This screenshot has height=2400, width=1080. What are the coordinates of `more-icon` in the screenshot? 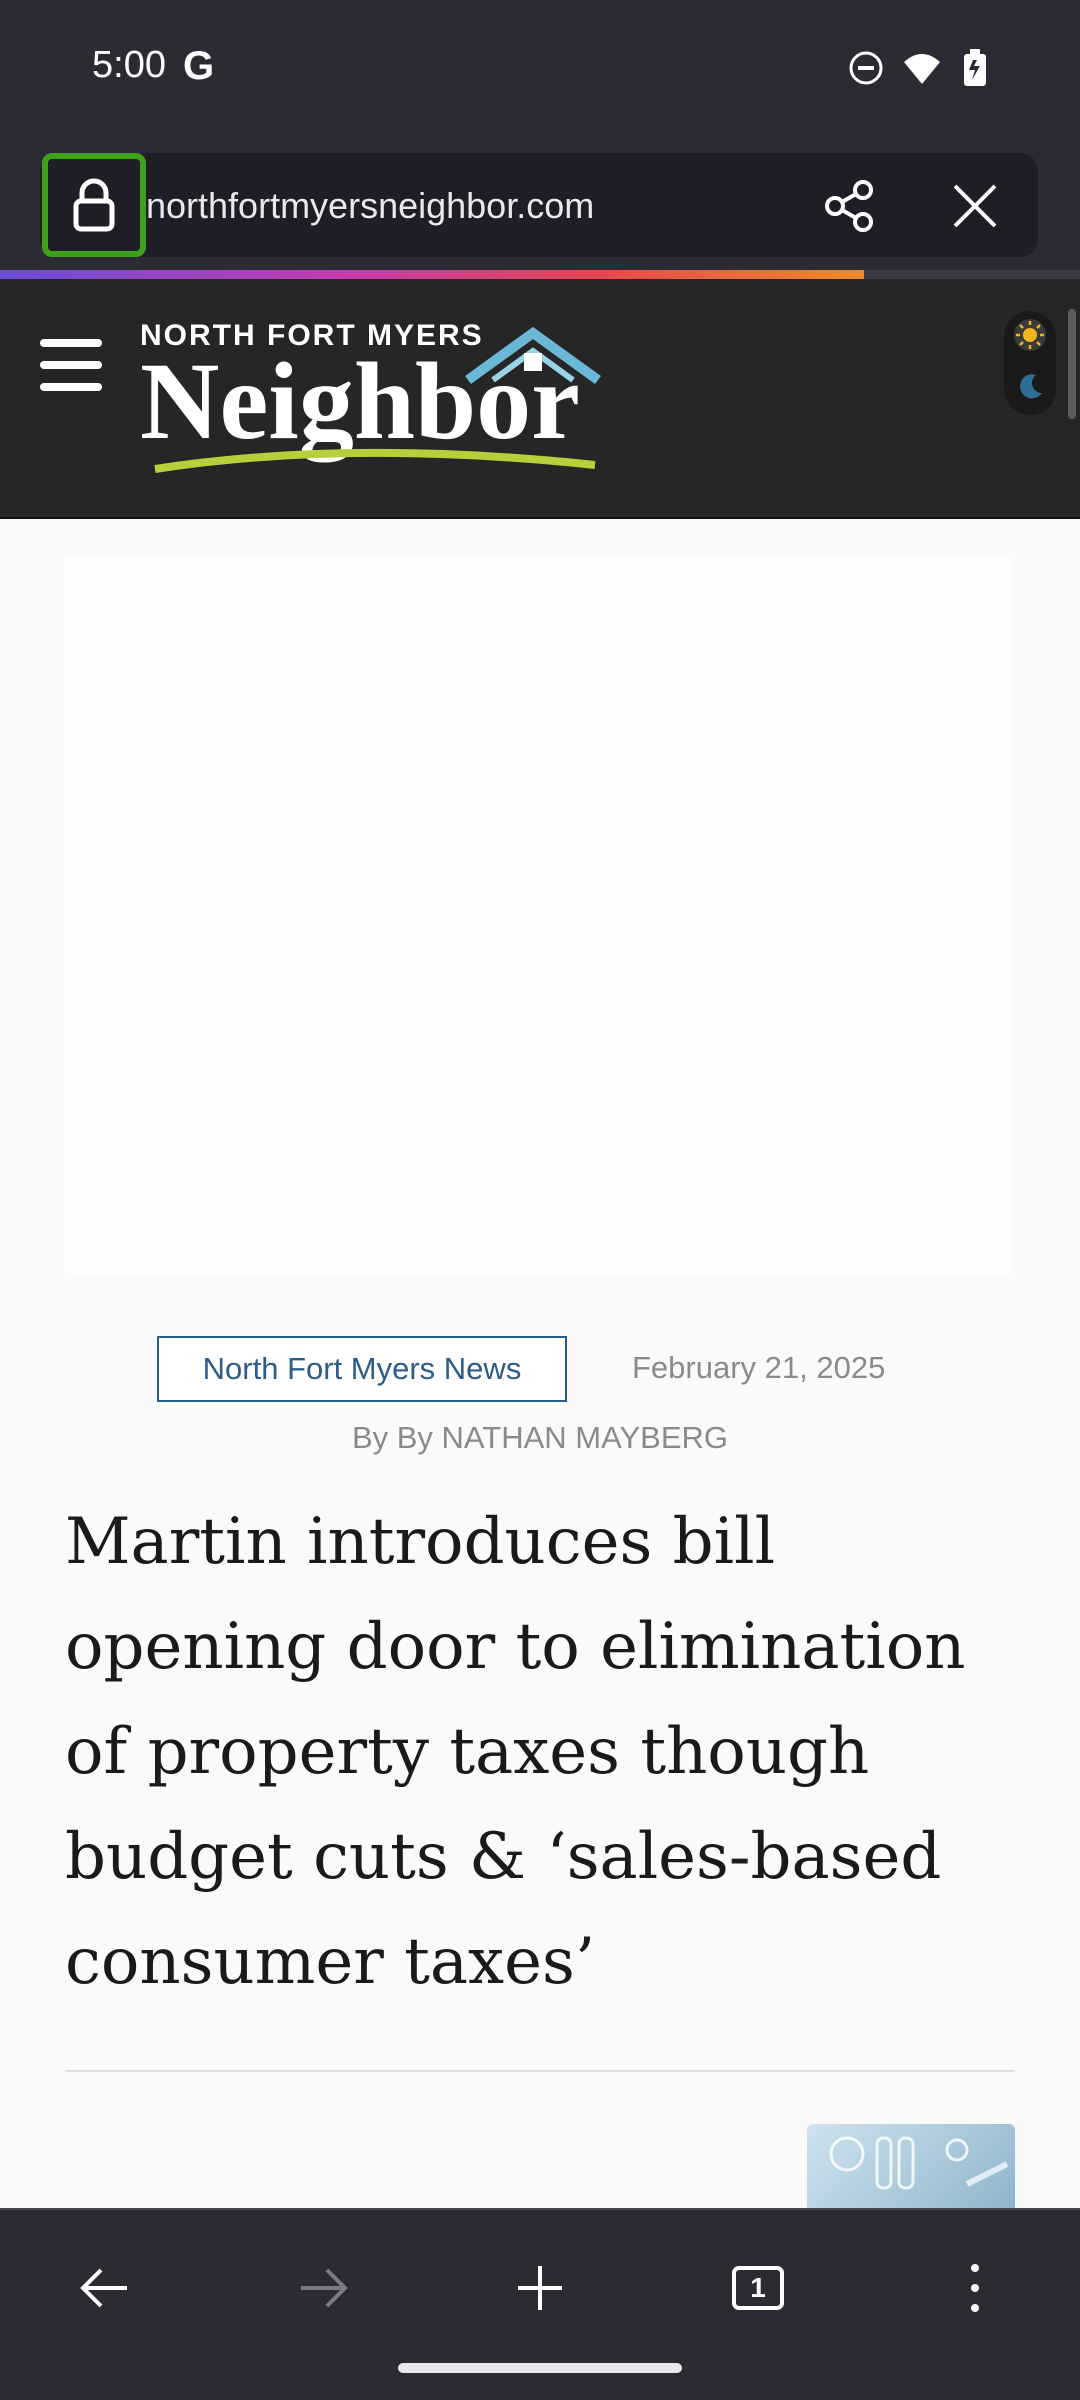 It's located at (975, 2288).